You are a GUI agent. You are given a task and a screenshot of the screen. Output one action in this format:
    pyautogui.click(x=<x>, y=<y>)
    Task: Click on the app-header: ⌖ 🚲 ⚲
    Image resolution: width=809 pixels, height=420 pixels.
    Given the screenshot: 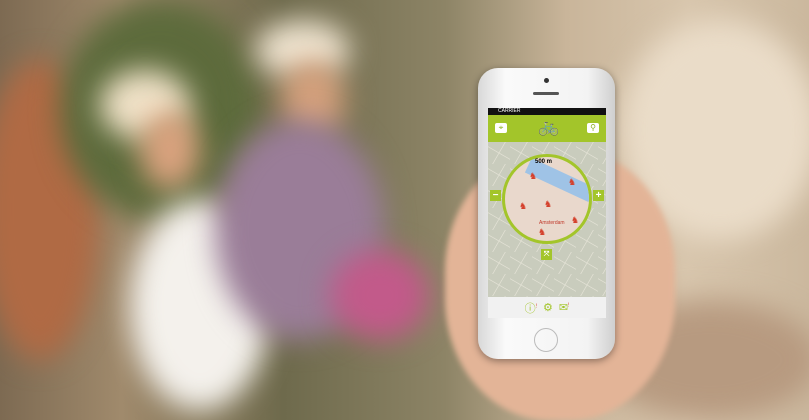 What is the action you would take?
    pyautogui.click(x=547, y=128)
    